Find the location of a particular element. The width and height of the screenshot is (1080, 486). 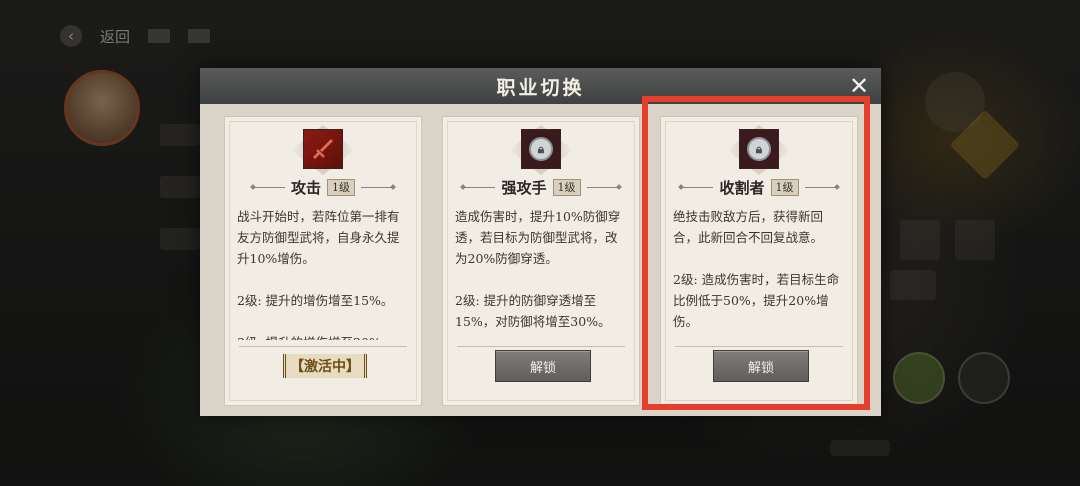

active-status-badge: 【激活中】 is located at coordinates (325, 366).